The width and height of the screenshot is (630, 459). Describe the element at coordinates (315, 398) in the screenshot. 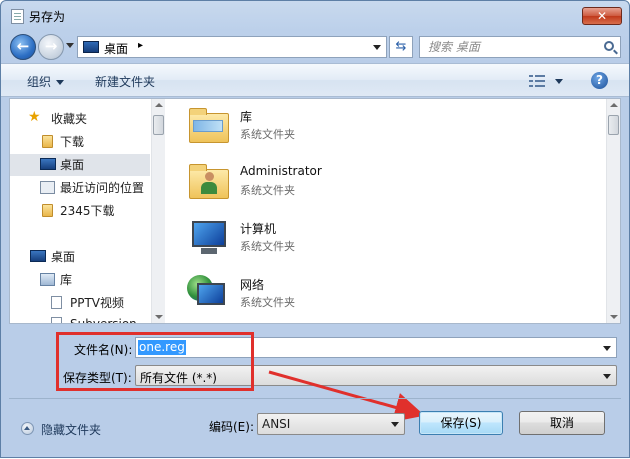

I see `footer-divider` at that location.